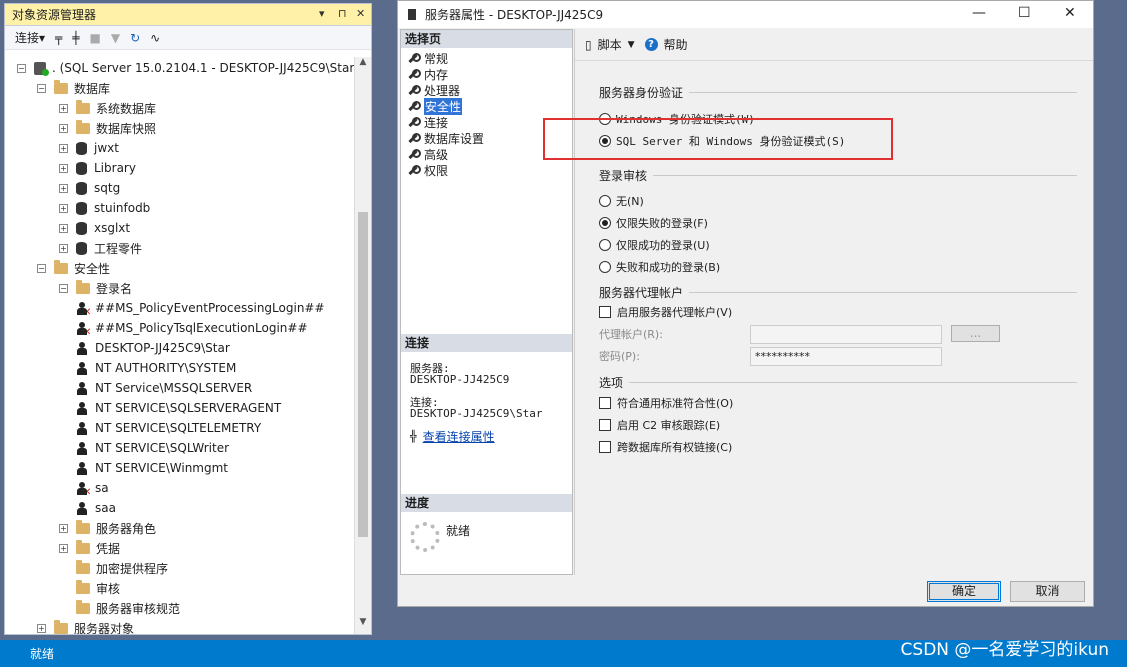 The image size is (1127, 667). Describe the element at coordinates (94, 228) in the screenshot. I see `tree-node: + xsglxt` at that location.